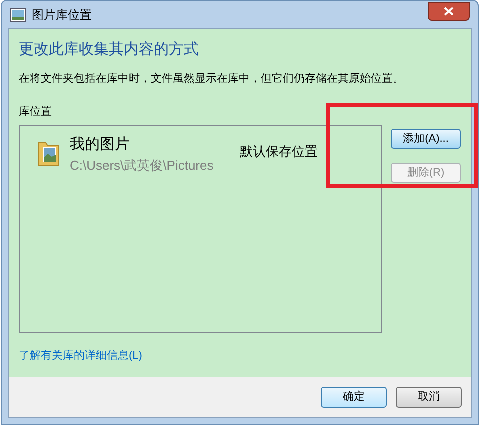 The image size is (480, 427). I want to click on close-icon, so click(449, 11).